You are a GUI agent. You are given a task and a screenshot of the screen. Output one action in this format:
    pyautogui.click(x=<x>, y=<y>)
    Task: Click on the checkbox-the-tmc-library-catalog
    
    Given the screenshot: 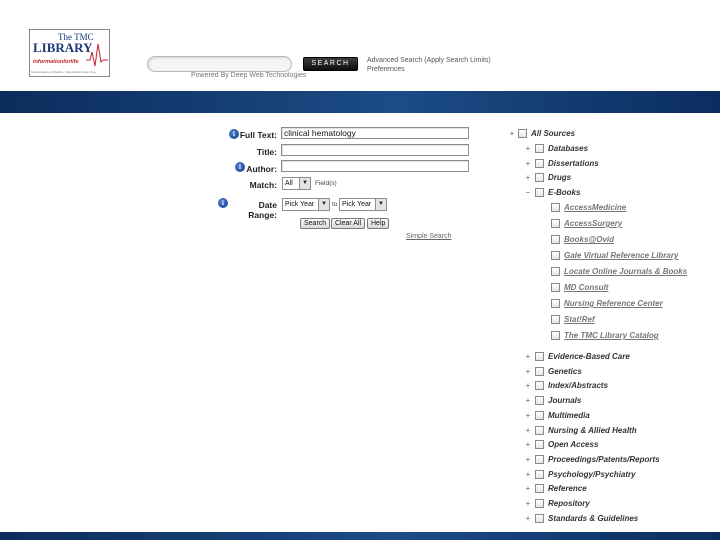 What is the action you would take?
    pyautogui.click(x=555, y=335)
    